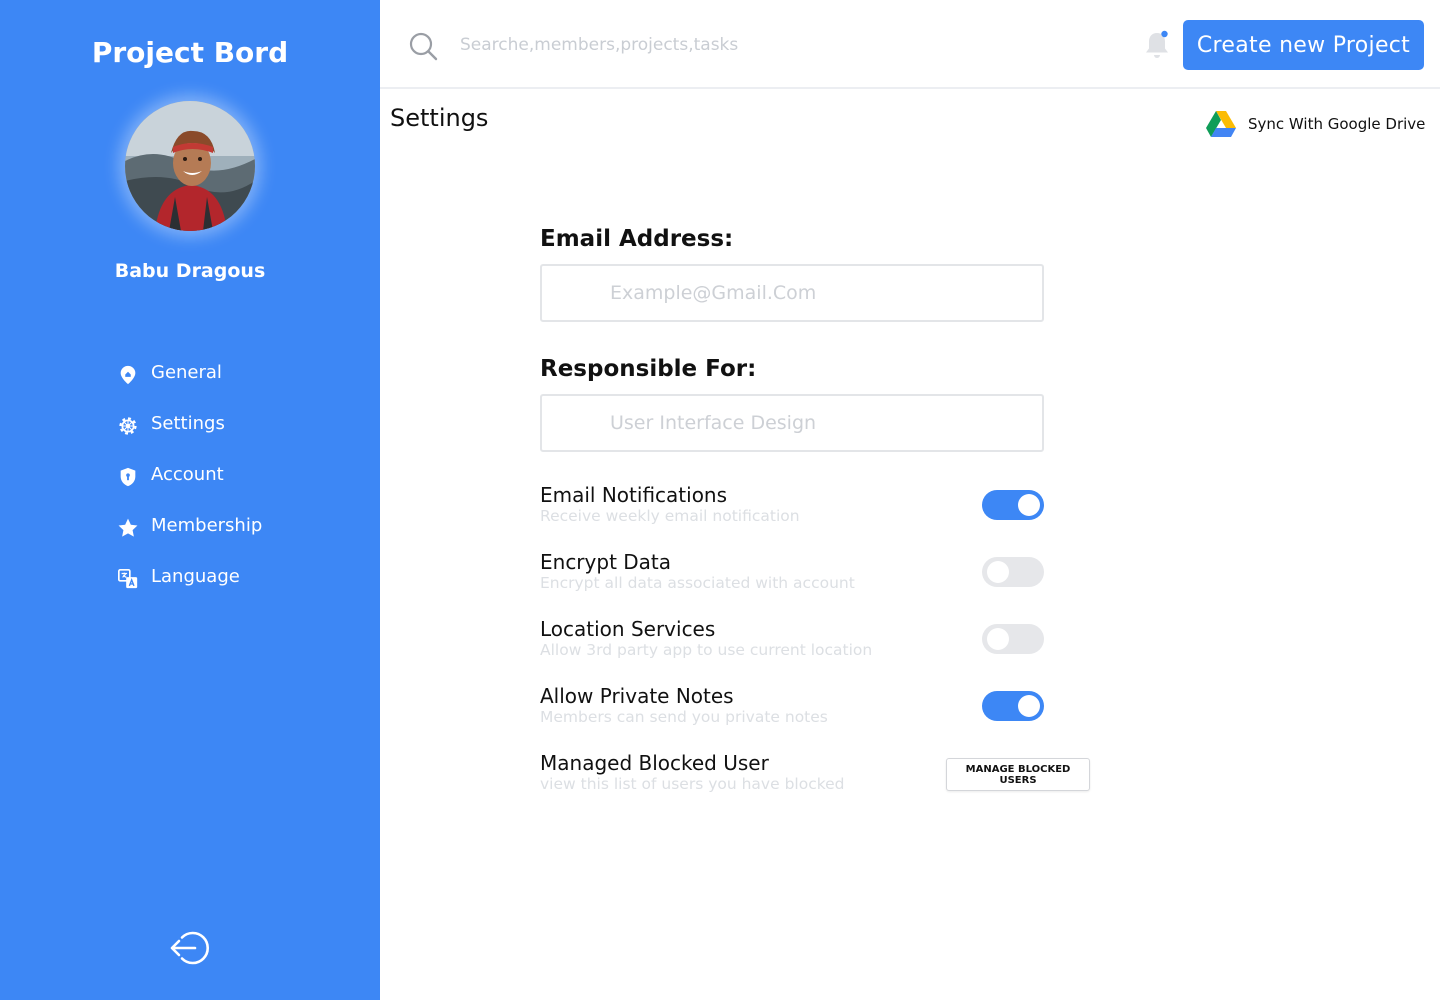  Describe the element at coordinates (1221, 124) in the screenshot. I see `google-drive-icon` at that location.